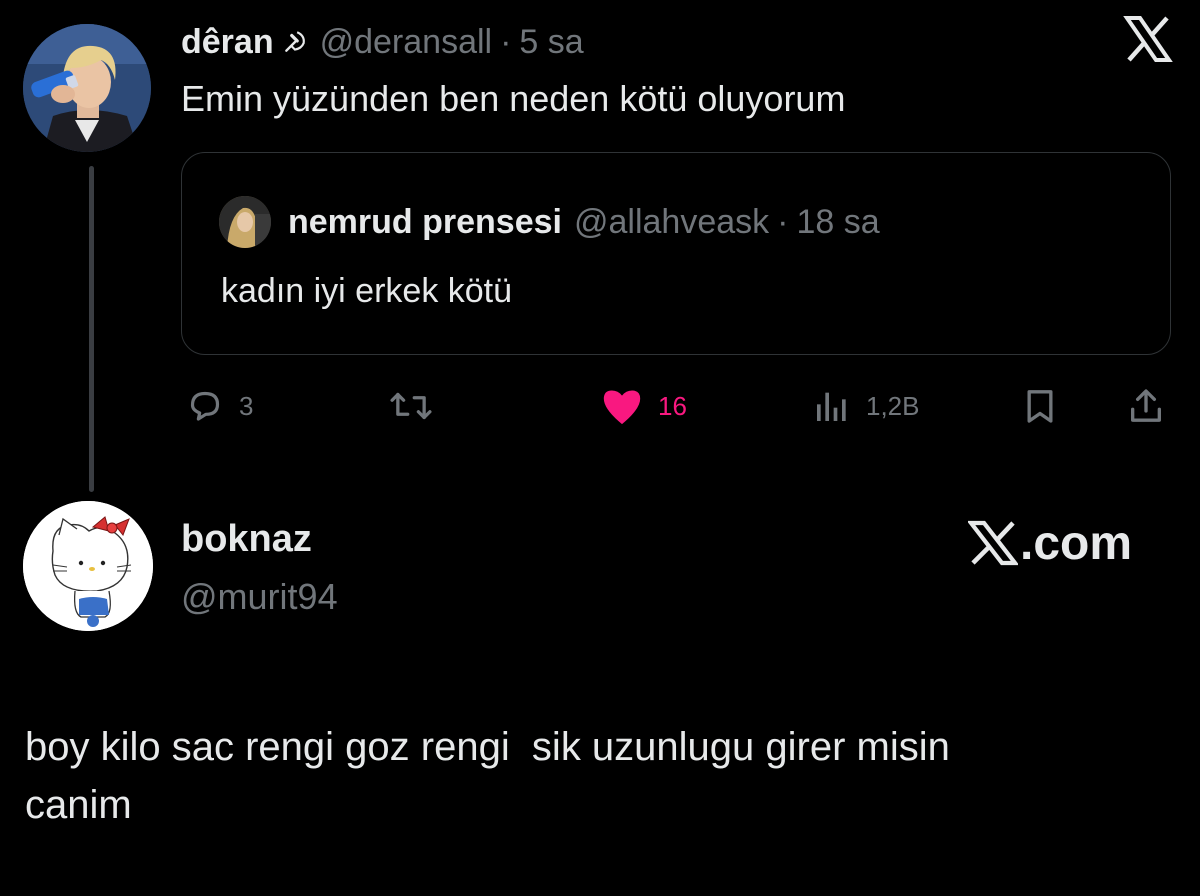 The height and width of the screenshot is (896, 1200). I want to click on share-button, so click(1146, 406).